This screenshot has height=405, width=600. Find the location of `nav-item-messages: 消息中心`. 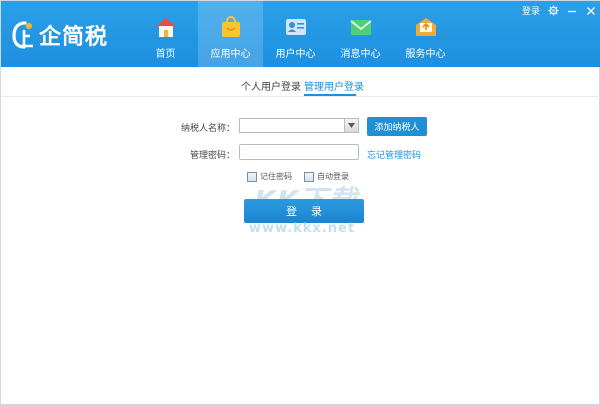

nav-item-messages: 消息中心 is located at coordinates (360, 34).